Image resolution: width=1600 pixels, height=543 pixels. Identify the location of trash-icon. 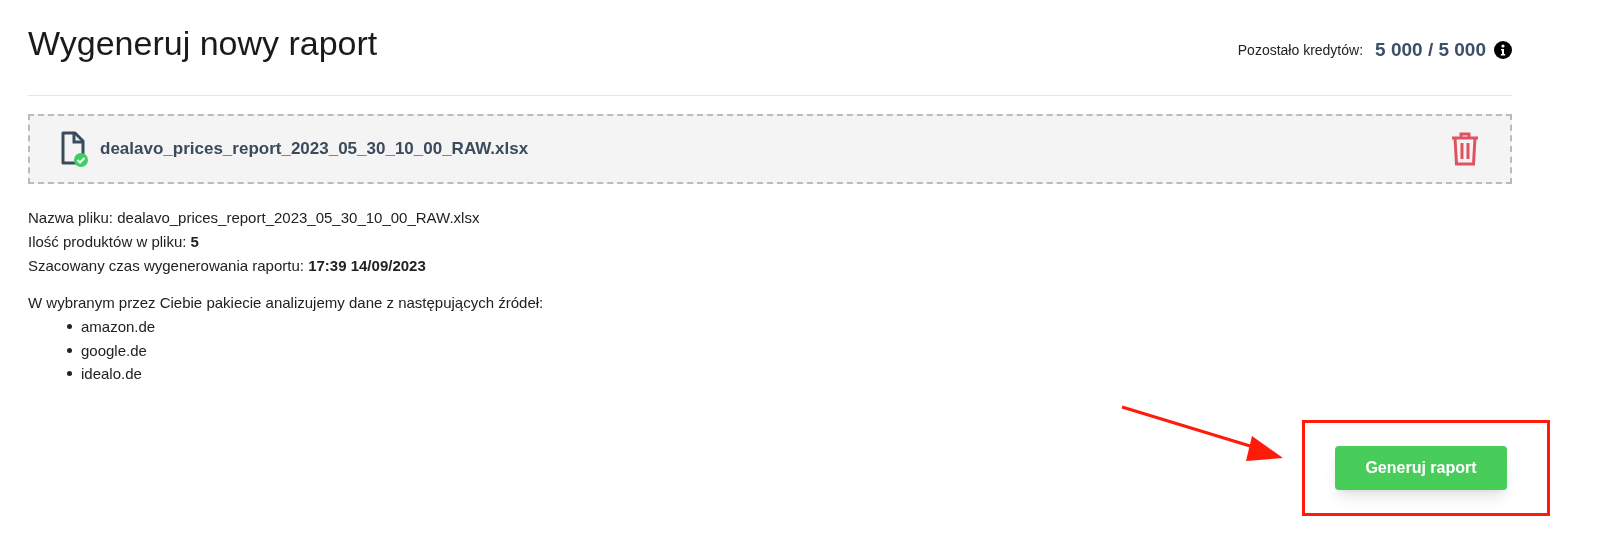
(1465, 149).